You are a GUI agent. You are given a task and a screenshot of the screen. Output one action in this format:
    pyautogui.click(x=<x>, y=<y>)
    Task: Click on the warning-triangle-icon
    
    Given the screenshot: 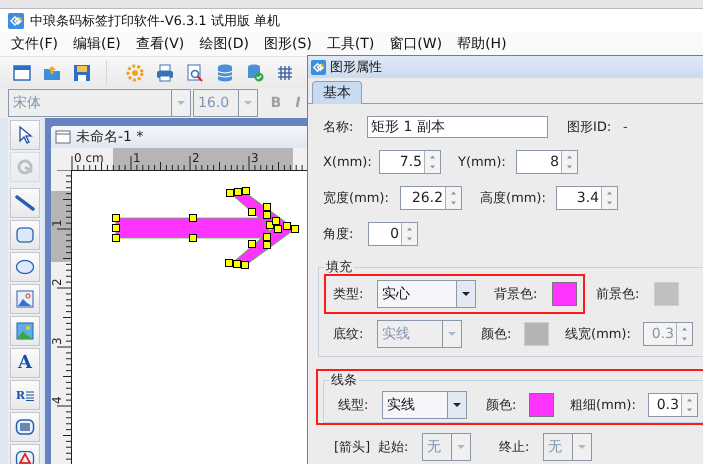 What is the action you would take?
    pyautogui.click(x=25, y=457)
    